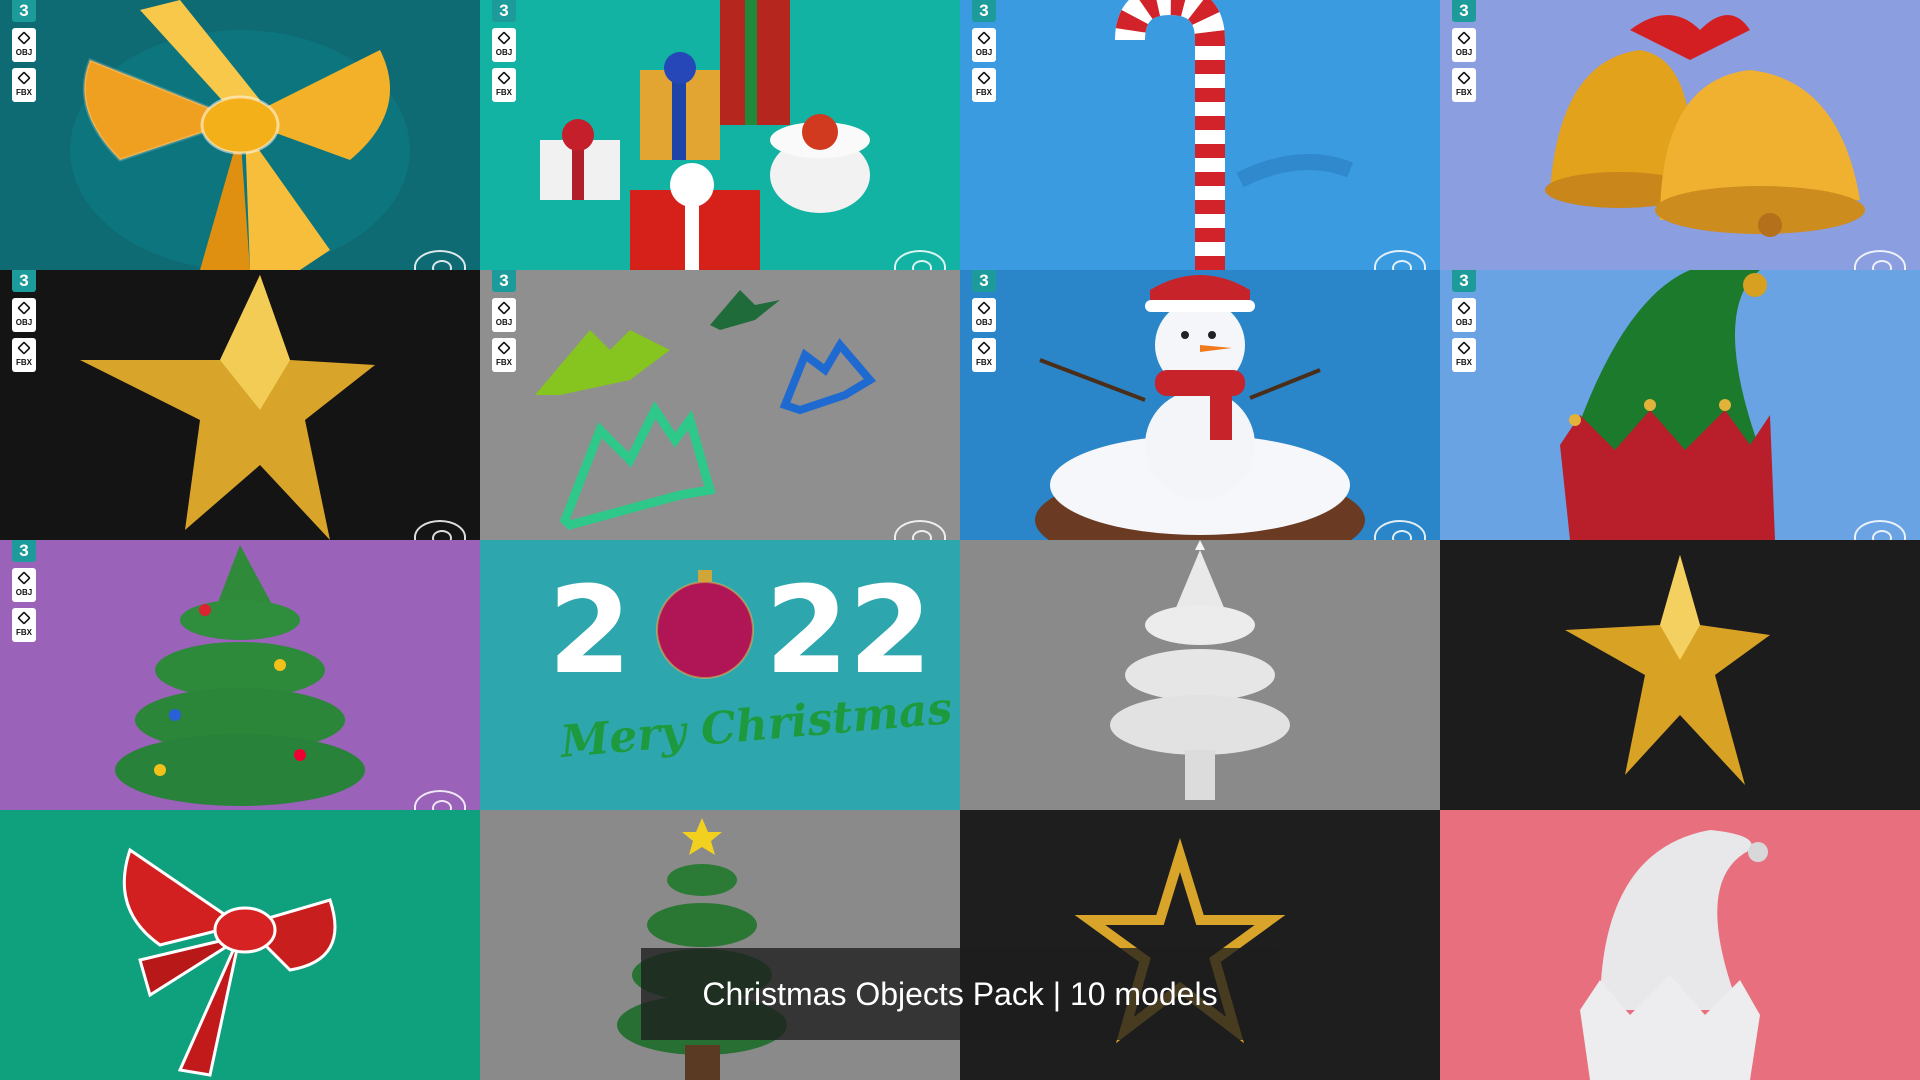 The height and width of the screenshot is (1080, 1920). I want to click on gold-bells-image, so click(1705, 126).